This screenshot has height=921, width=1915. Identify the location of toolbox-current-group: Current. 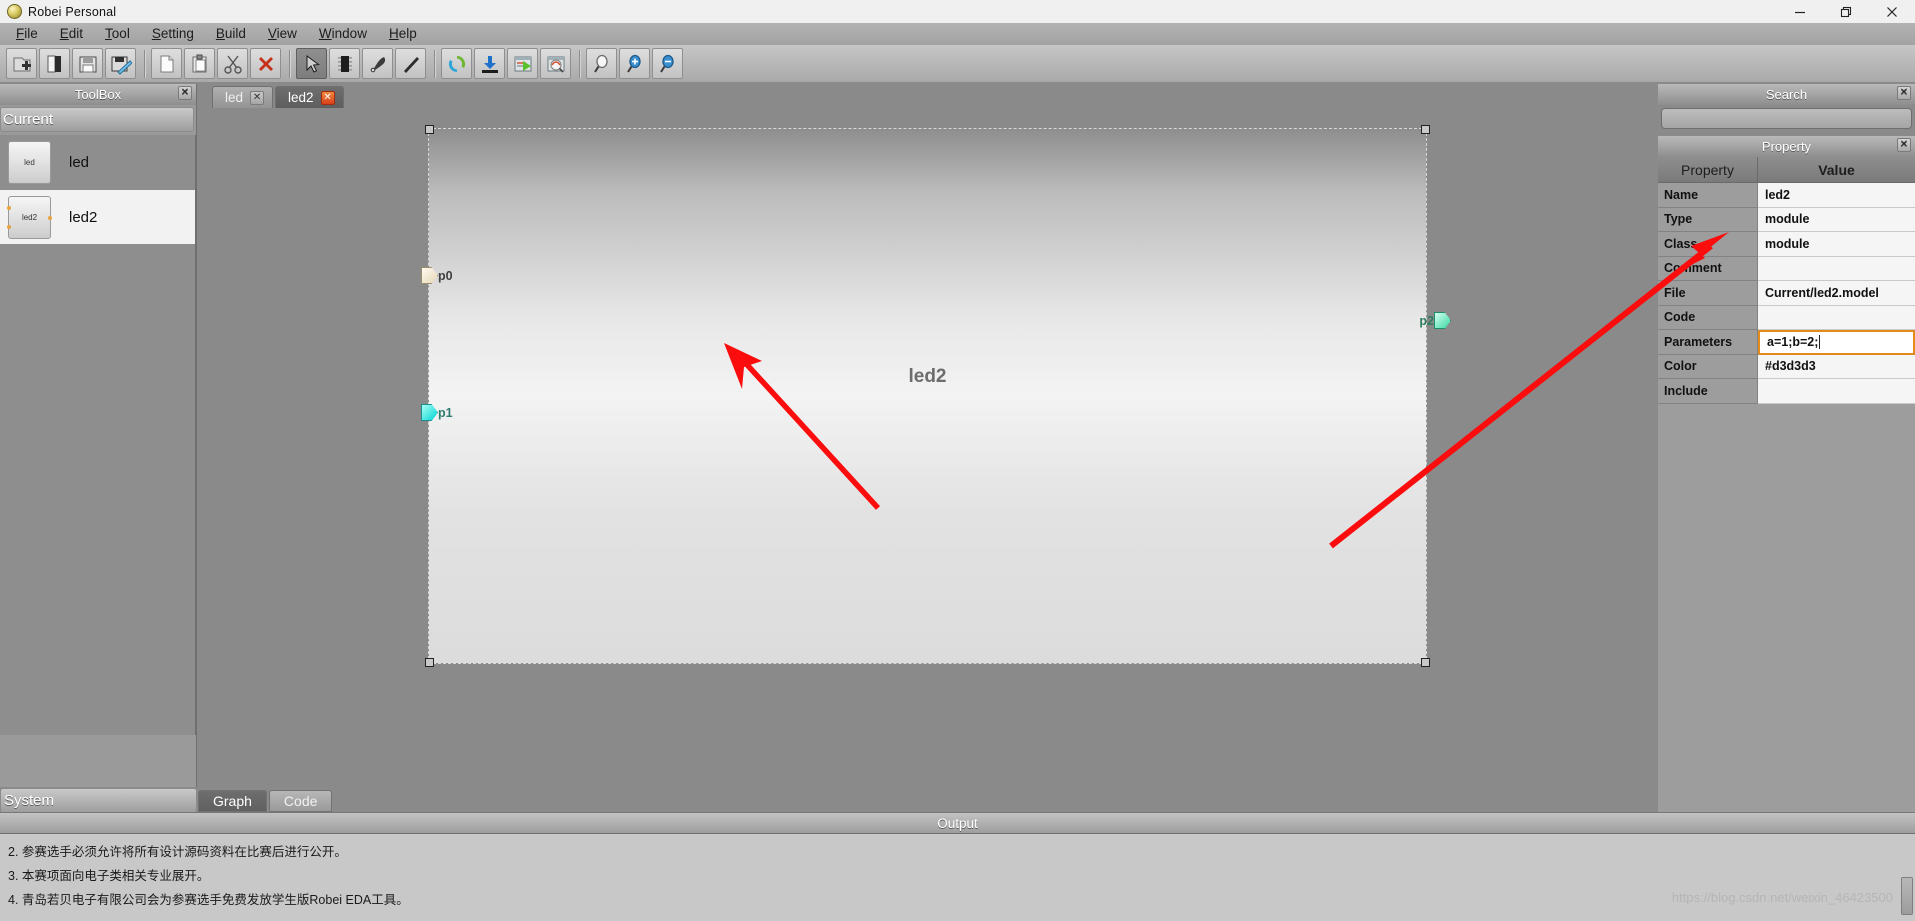
(97, 119).